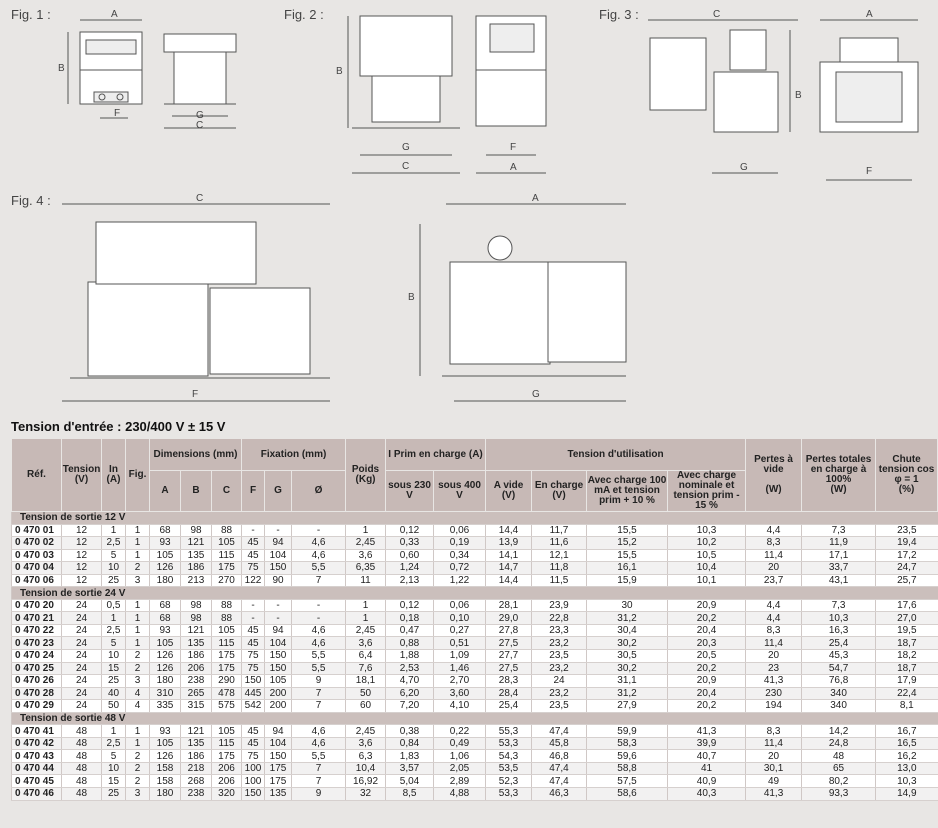 This screenshot has height=828, width=938. Describe the element at coordinates (508, 694) in the screenshot. I see `table-cell: 28,4` at that location.